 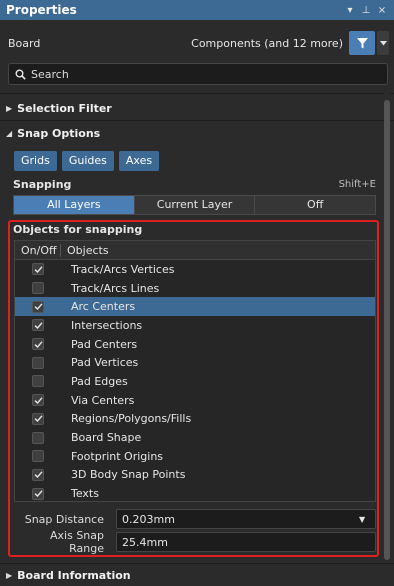 I want to click on snapping-all-layers: All Layers, so click(x=74, y=205).